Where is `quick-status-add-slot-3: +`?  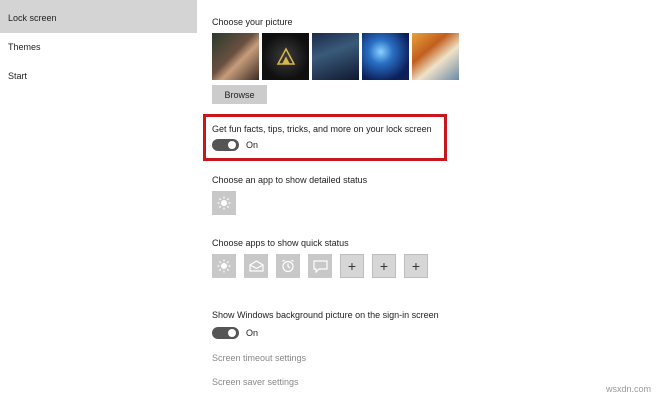 quick-status-add-slot-3: + is located at coordinates (416, 266).